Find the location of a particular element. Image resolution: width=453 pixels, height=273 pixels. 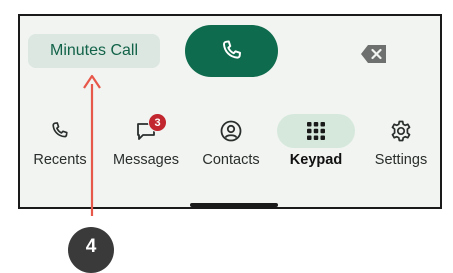

nav-item-label: Messages is located at coordinates (146, 160).